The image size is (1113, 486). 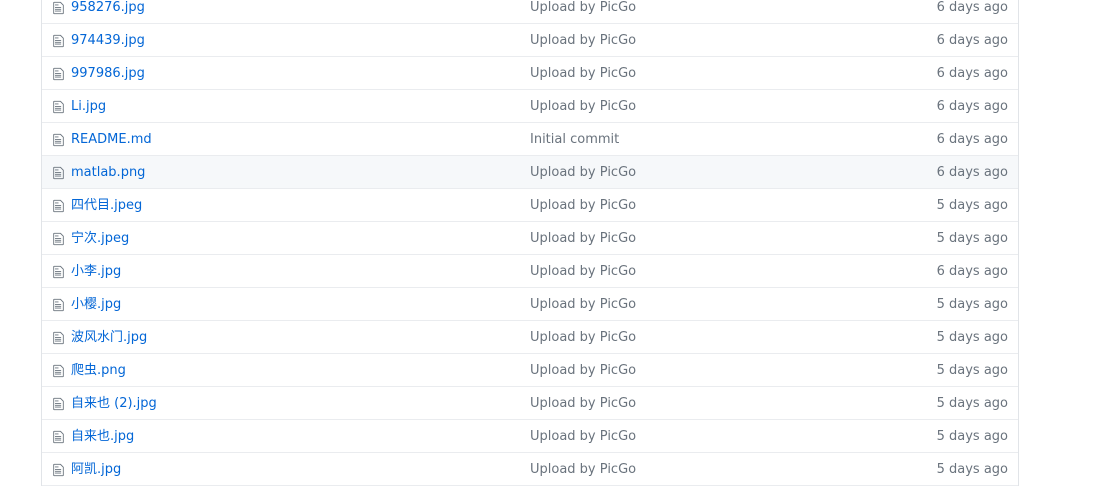 I want to click on file-row: 958276.jpg Upload by PicGo 6 days ago, so click(x=530, y=12).